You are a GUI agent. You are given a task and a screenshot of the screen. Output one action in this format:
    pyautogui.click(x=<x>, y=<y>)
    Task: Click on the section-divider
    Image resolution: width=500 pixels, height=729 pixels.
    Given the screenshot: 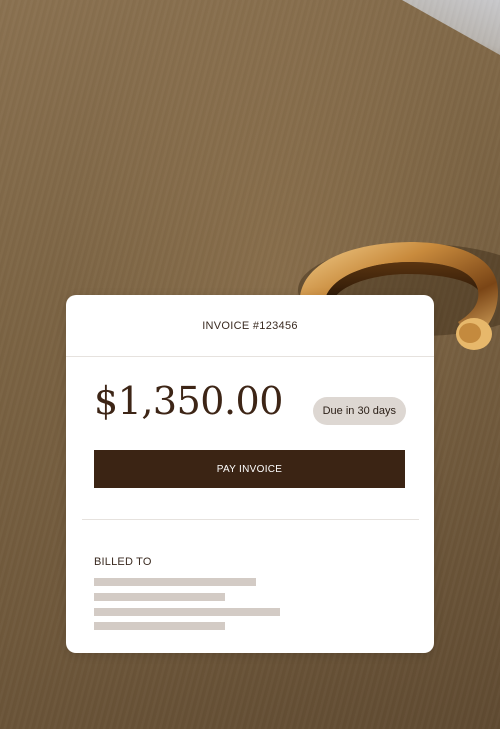 What is the action you would take?
    pyautogui.click(x=250, y=519)
    